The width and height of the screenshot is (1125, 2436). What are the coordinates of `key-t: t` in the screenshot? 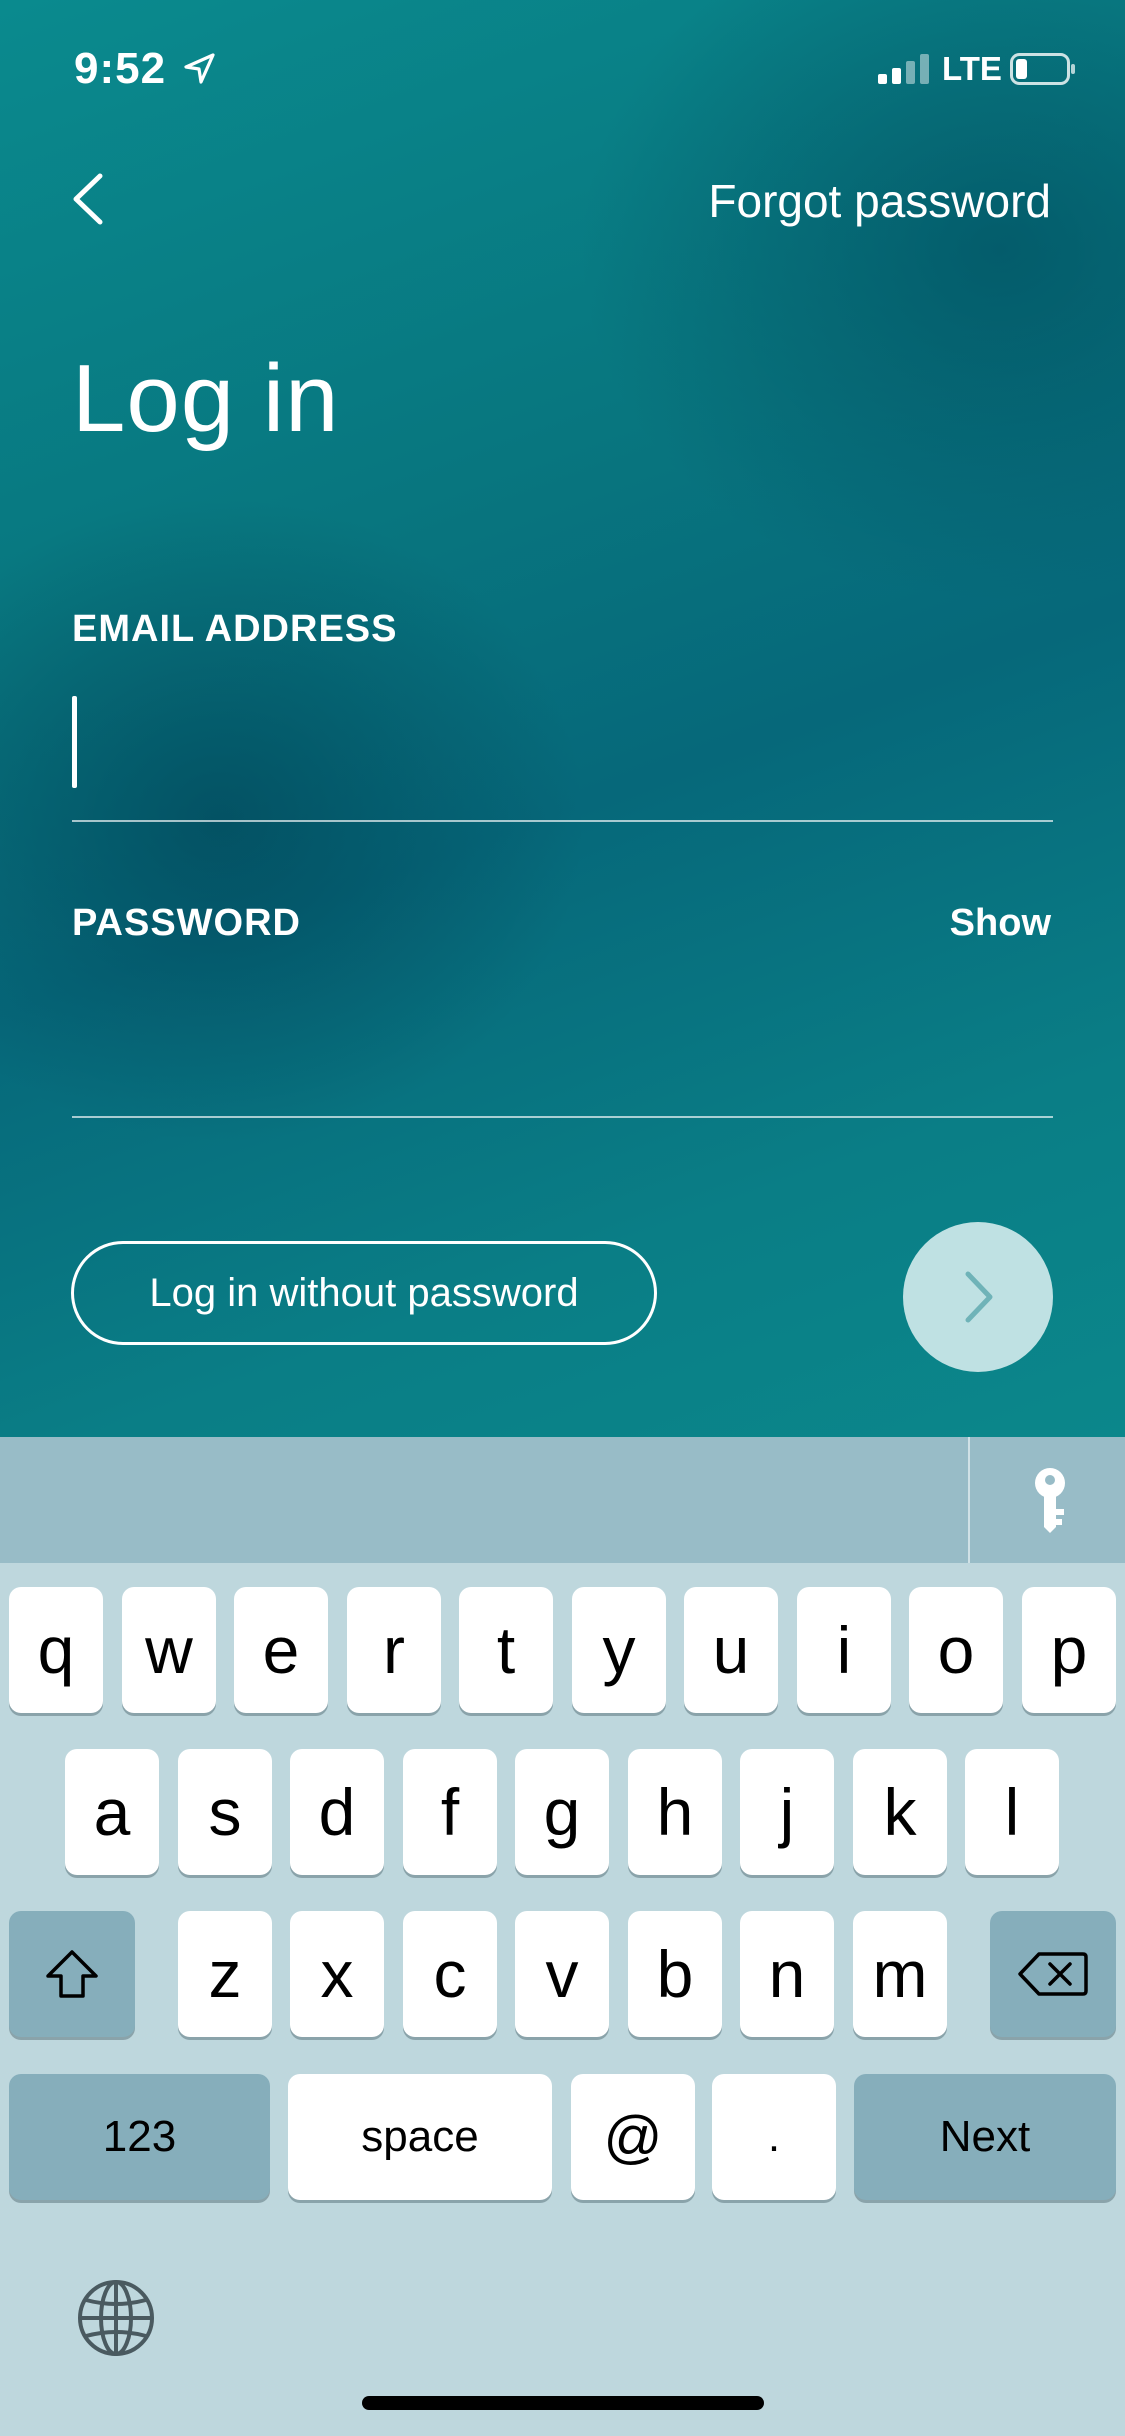 It's located at (506, 1650).